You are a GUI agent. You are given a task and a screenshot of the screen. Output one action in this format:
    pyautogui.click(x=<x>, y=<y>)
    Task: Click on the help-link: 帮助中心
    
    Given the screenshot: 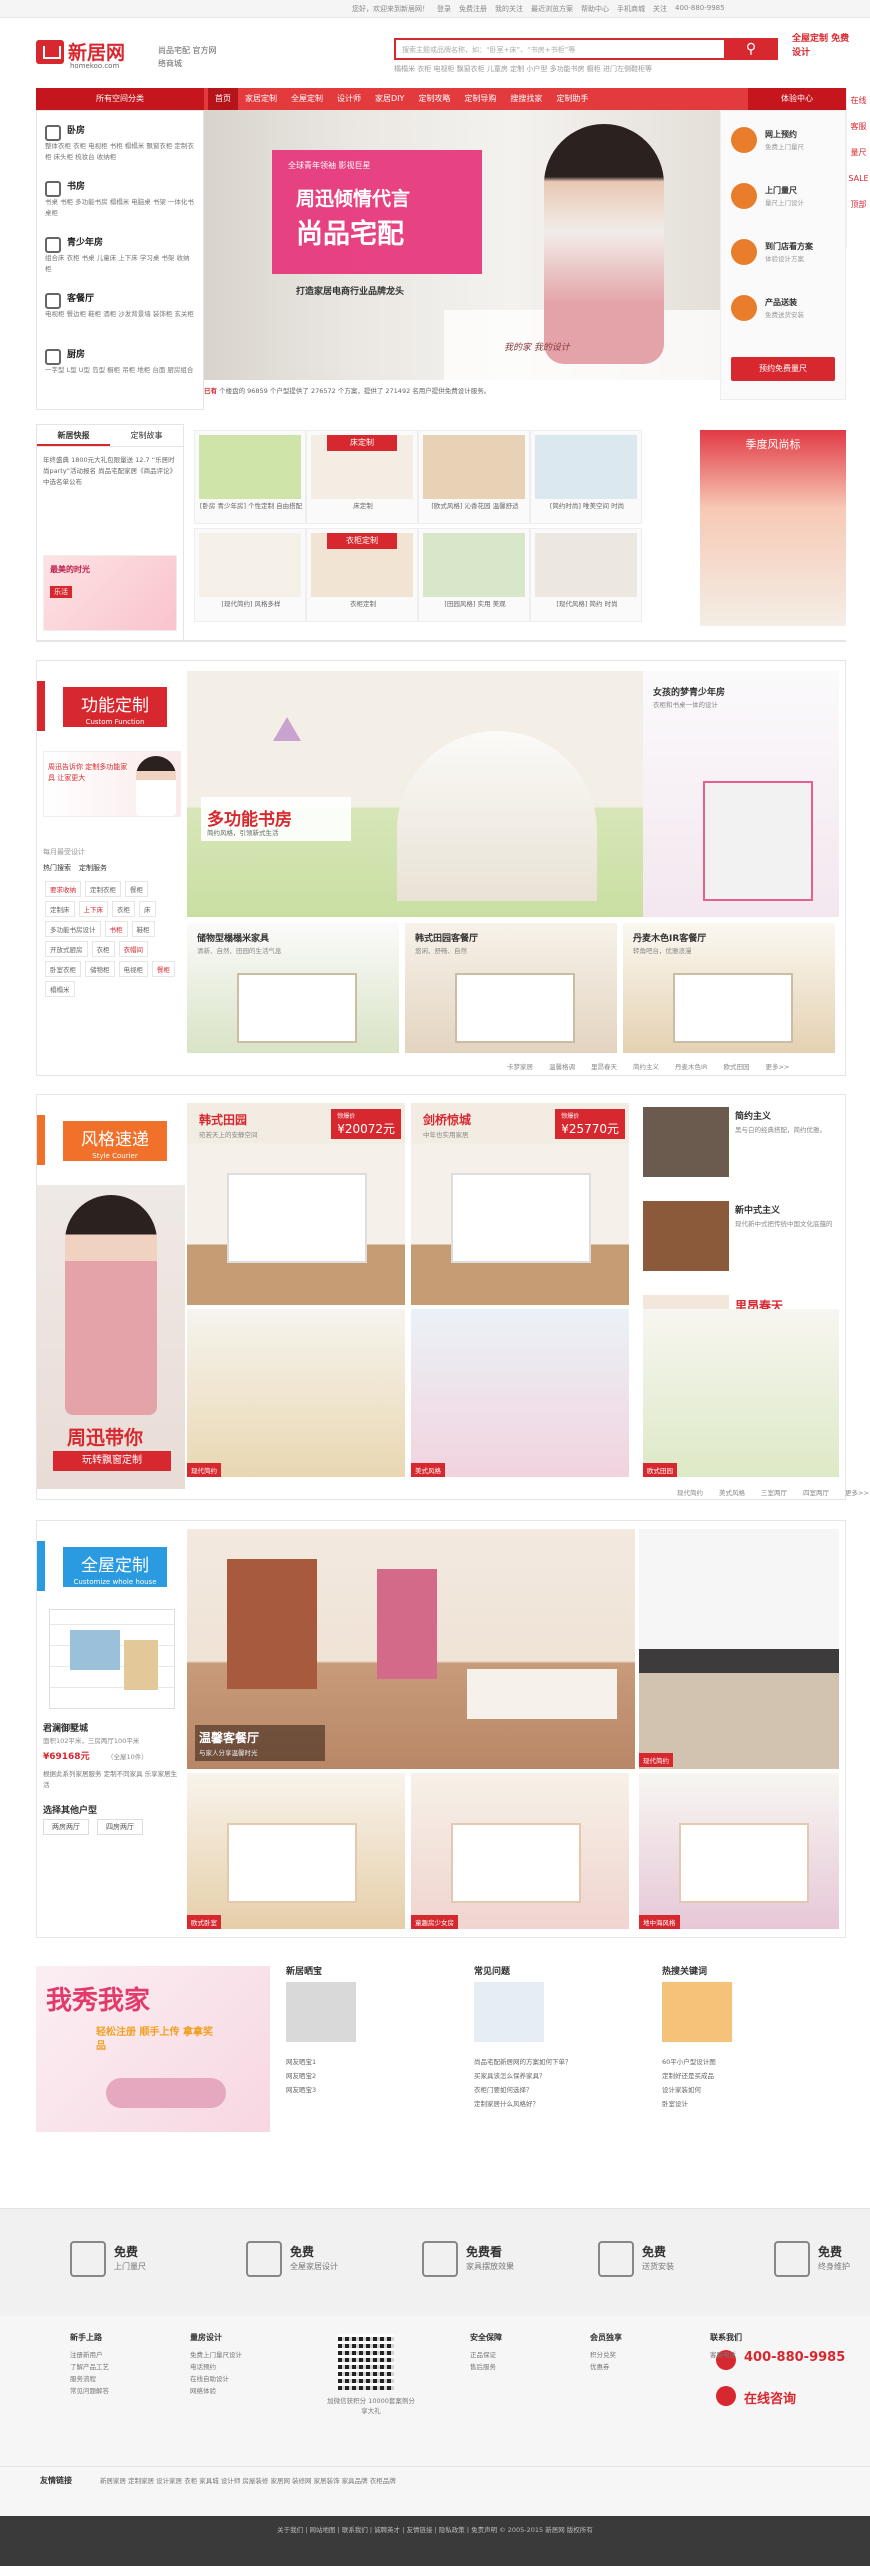 What is the action you would take?
    pyautogui.click(x=595, y=9)
    